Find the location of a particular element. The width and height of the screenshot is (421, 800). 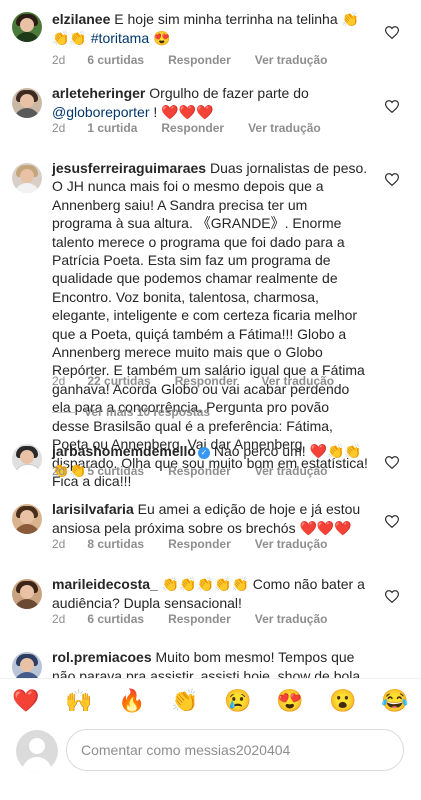

reaction-fire-icon: 🔥 is located at coordinates (132, 701).